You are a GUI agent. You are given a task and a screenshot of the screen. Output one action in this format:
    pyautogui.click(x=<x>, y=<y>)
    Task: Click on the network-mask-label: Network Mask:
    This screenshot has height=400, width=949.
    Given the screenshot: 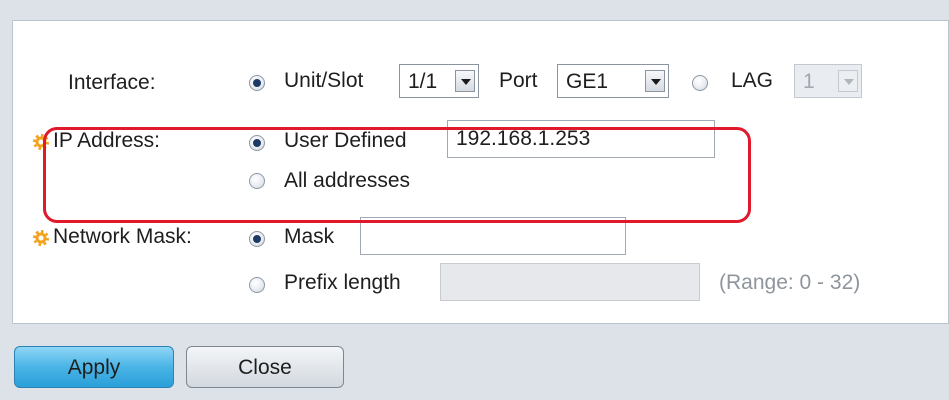 What is the action you would take?
    pyautogui.click(x=122, y=236)
    